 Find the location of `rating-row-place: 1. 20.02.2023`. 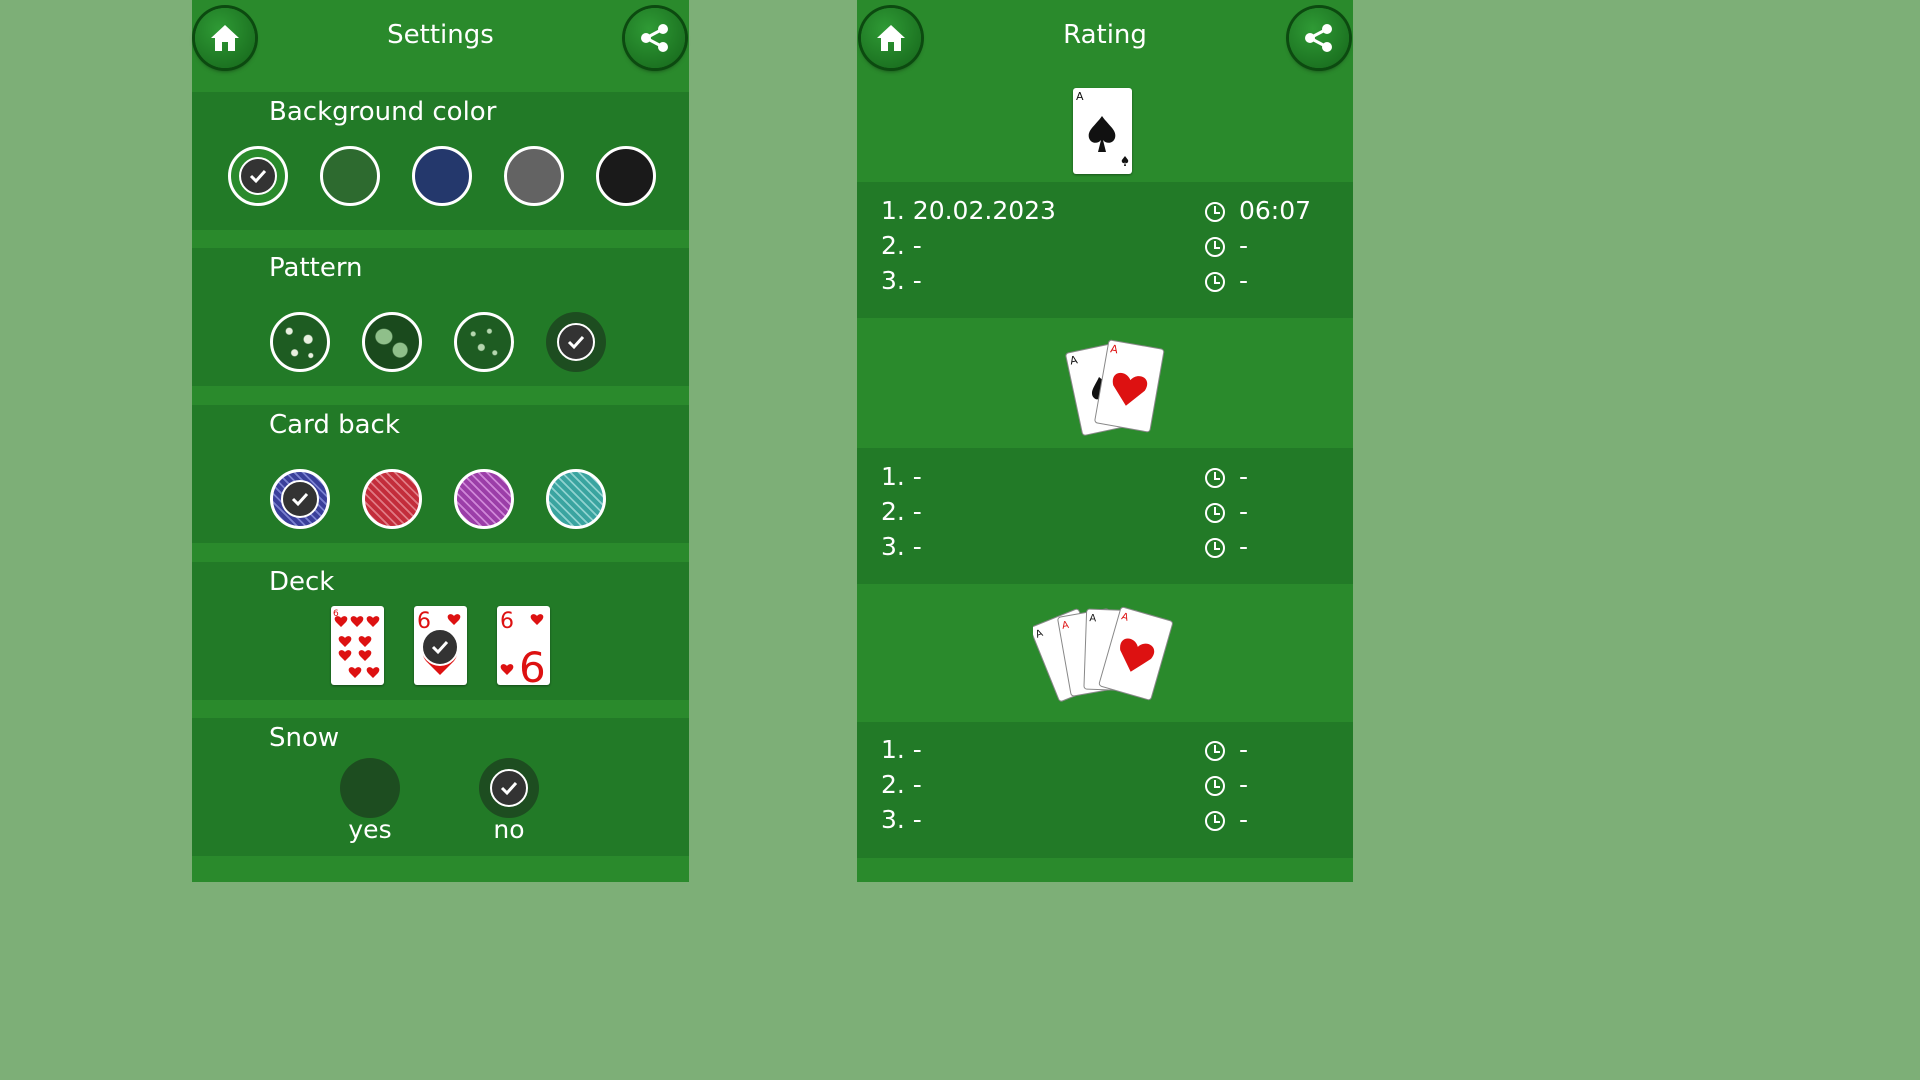

rating-row-place: 1. 20.02.2023 is located at coordinates (968, 210).